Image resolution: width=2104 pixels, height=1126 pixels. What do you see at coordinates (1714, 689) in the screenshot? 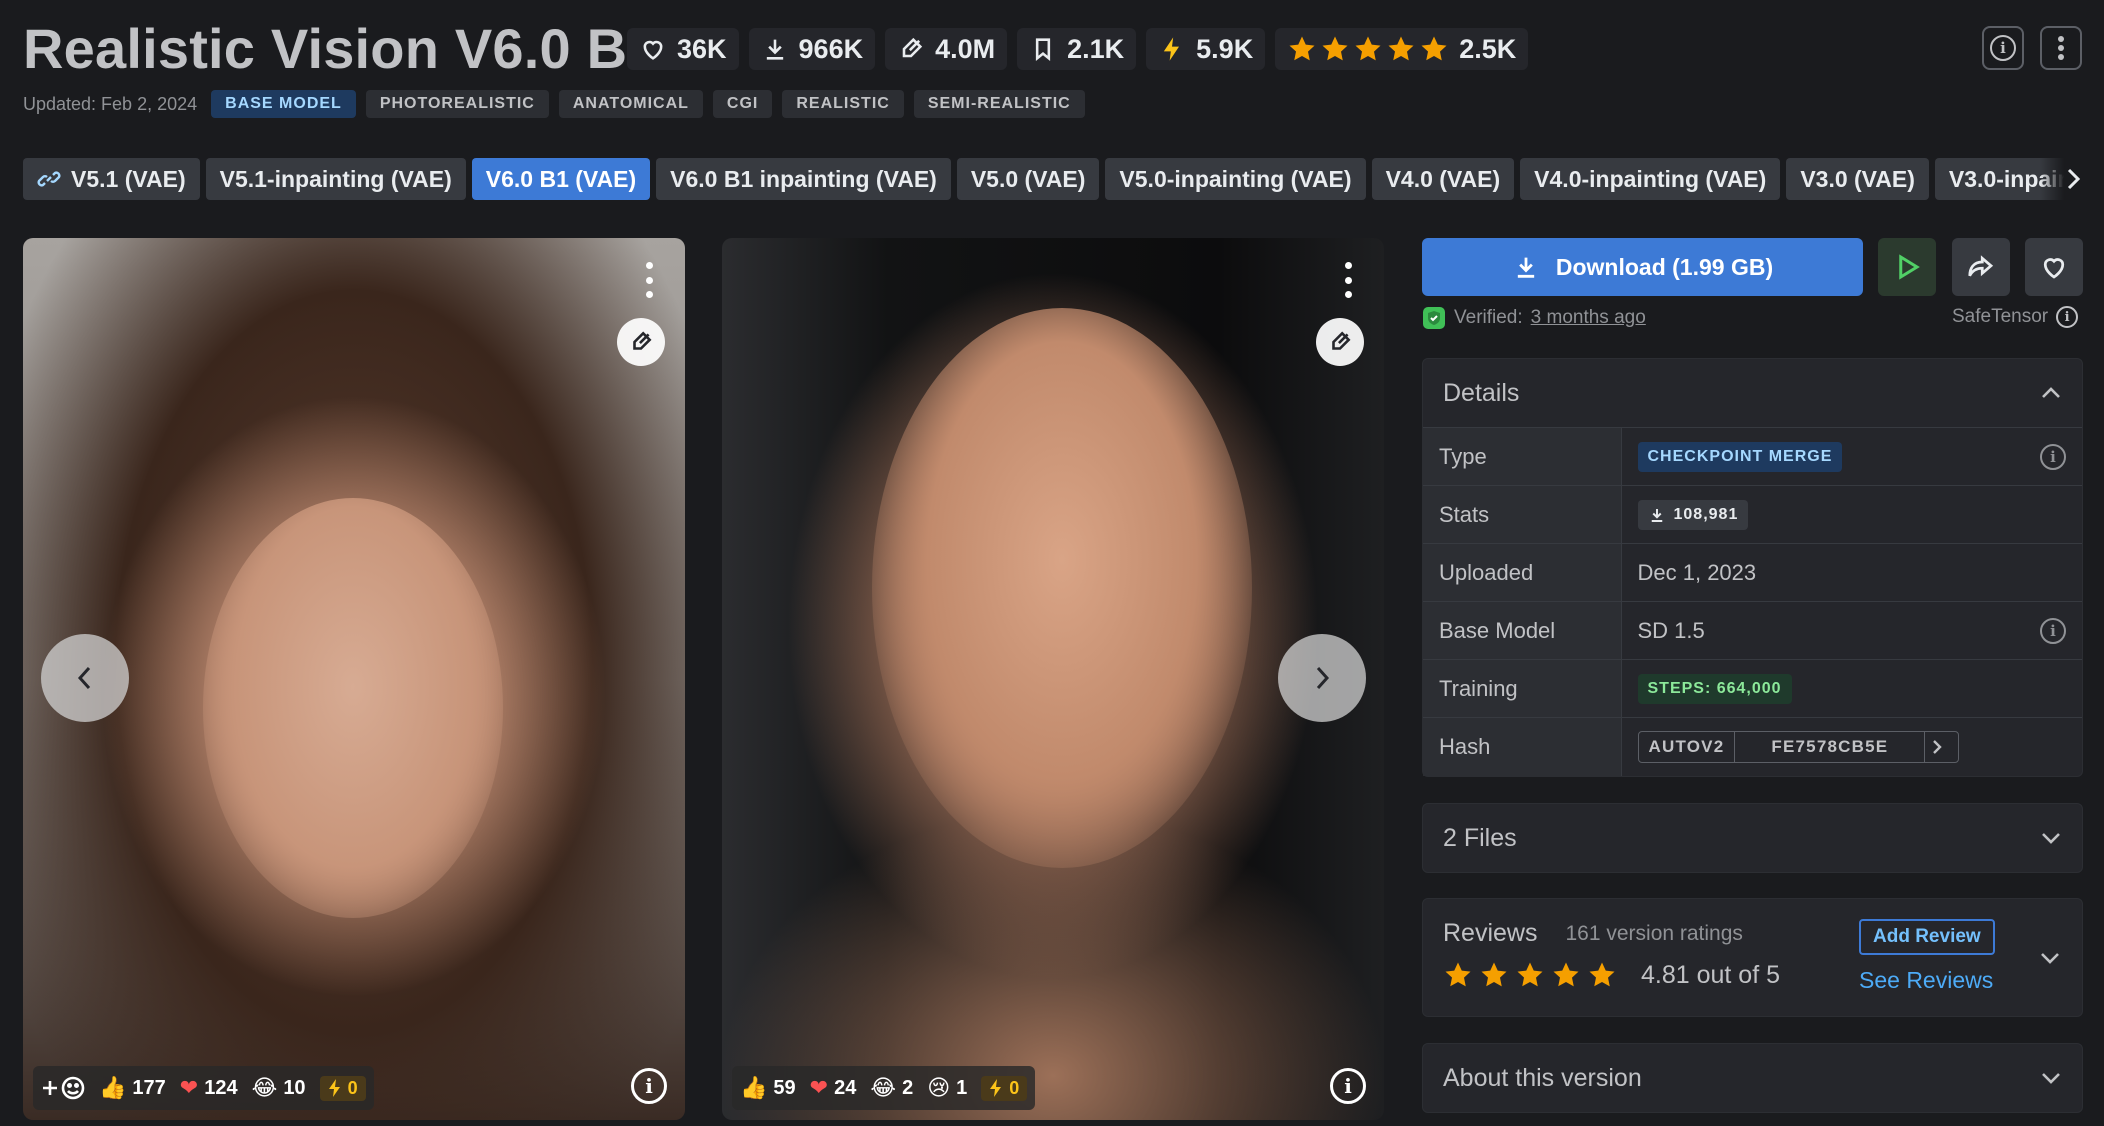
I see `training-steps-badge: STEPS: 664,000` at bounding box center [1714, 689].